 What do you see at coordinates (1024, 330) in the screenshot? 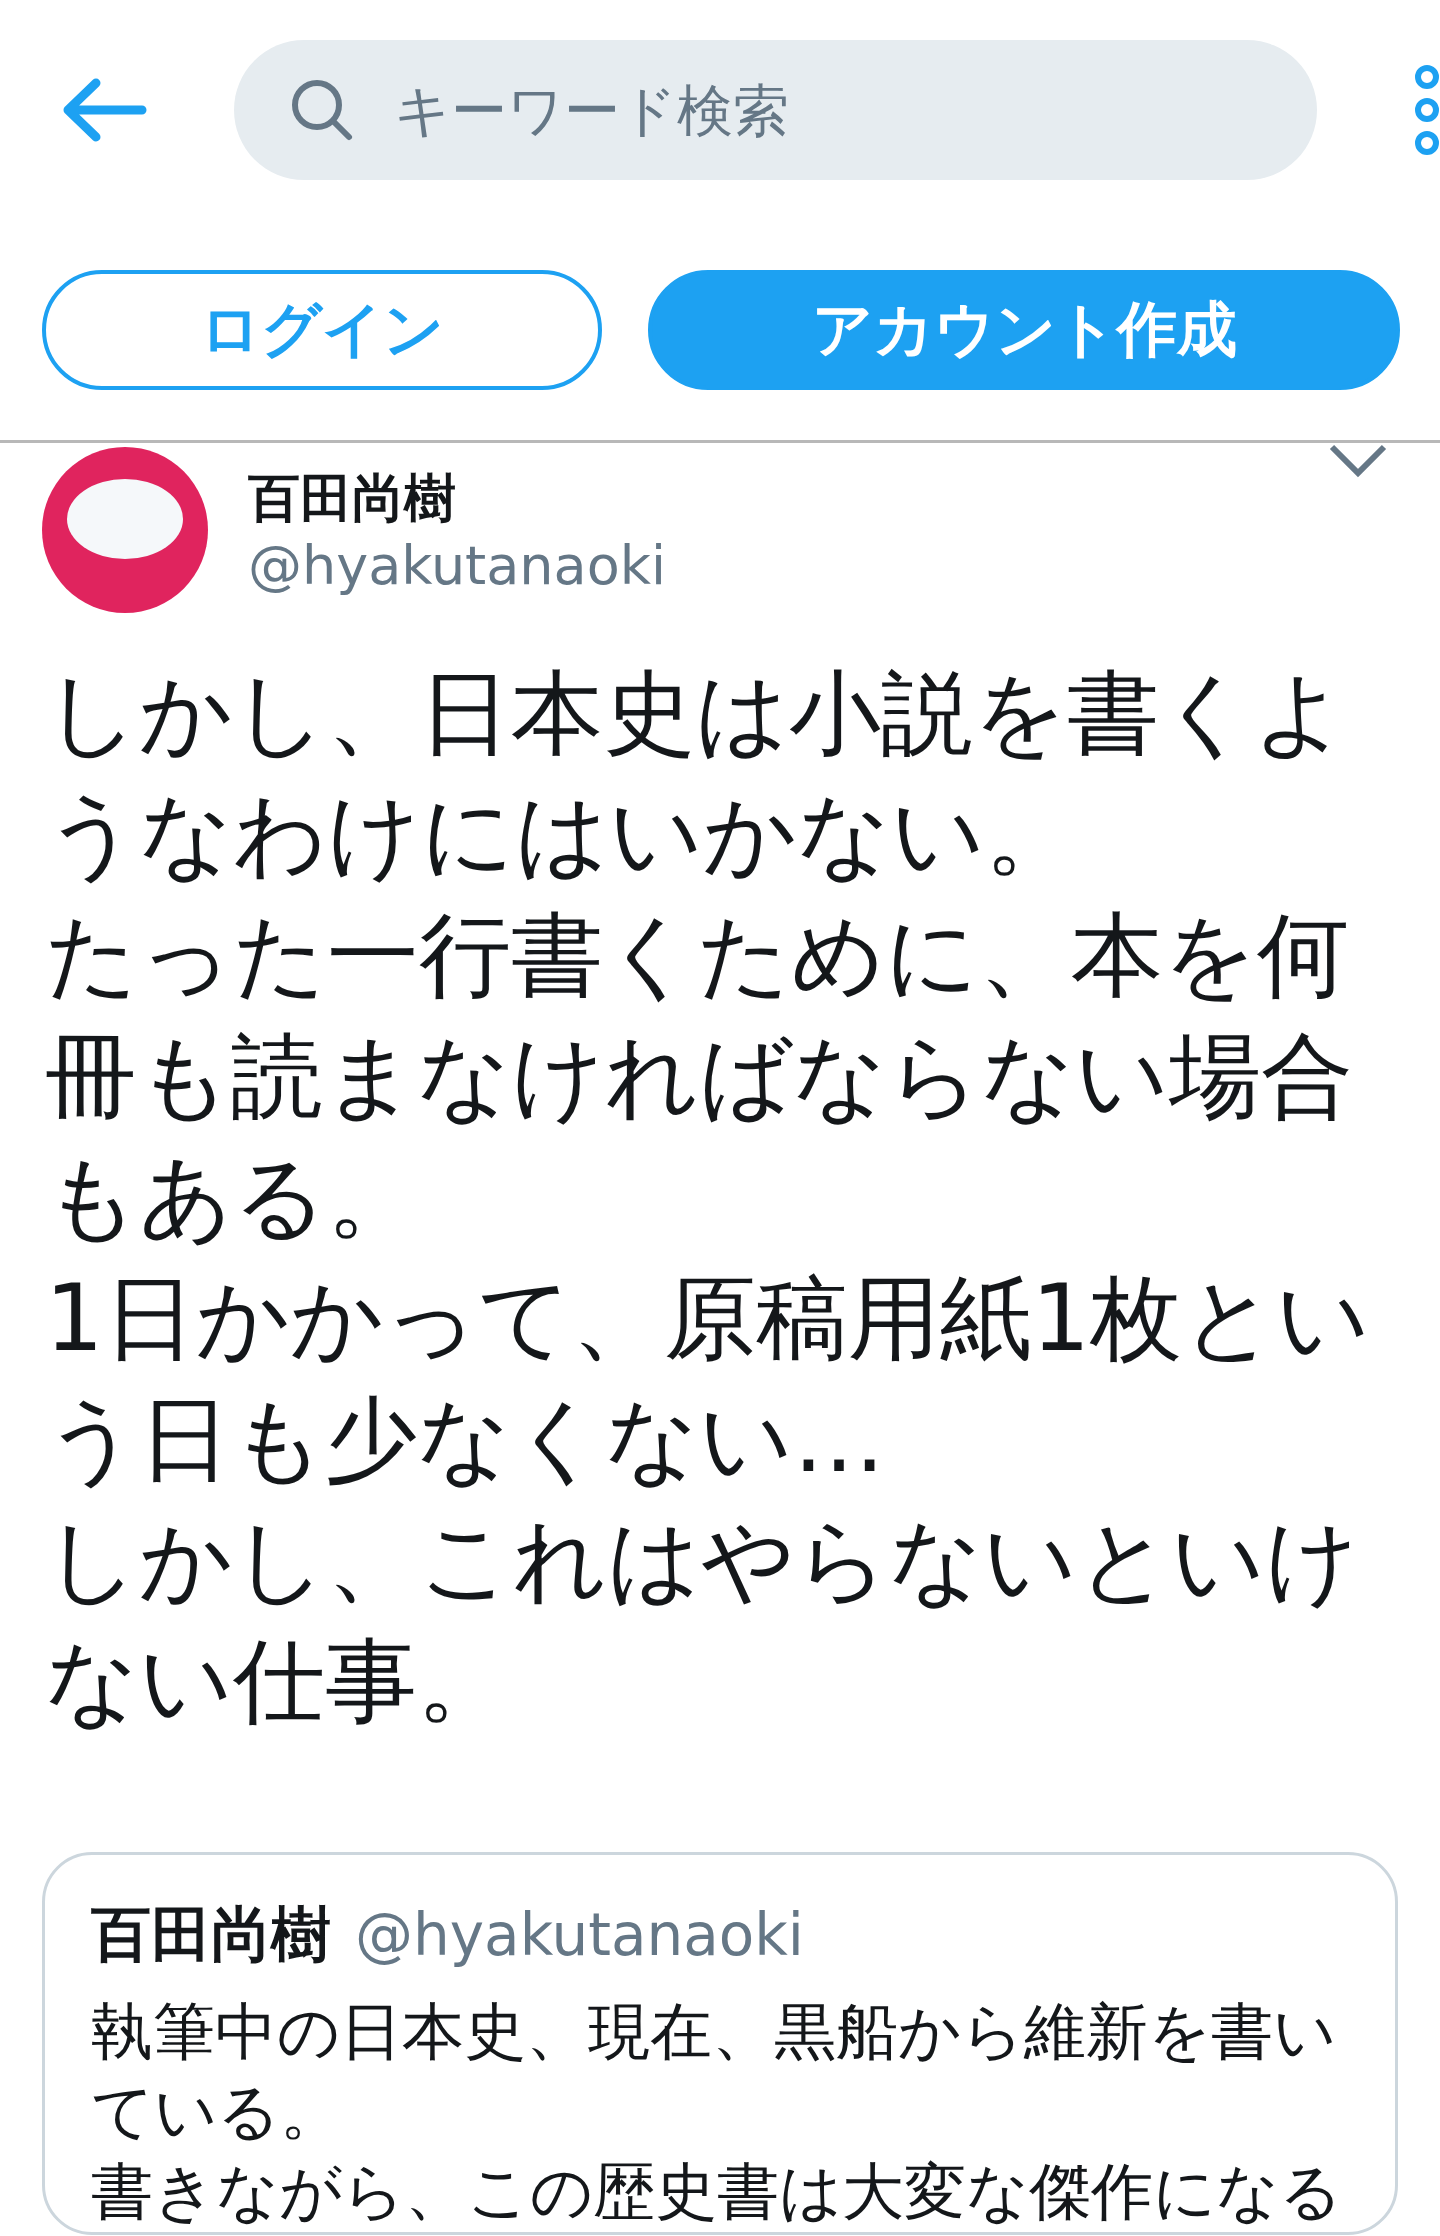
I see `sign-up-button: アカウント作成` at bounding box center [1024, 330].